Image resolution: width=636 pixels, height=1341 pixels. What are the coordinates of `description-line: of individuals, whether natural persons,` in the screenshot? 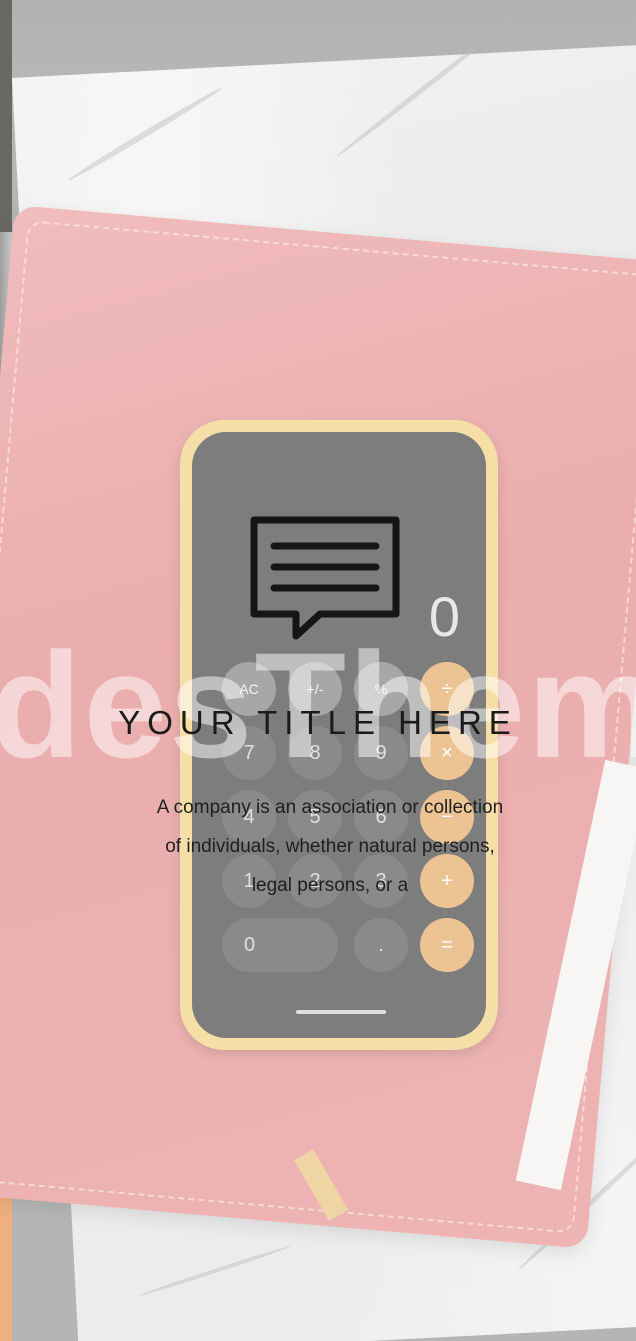 It's located at (330, 846).